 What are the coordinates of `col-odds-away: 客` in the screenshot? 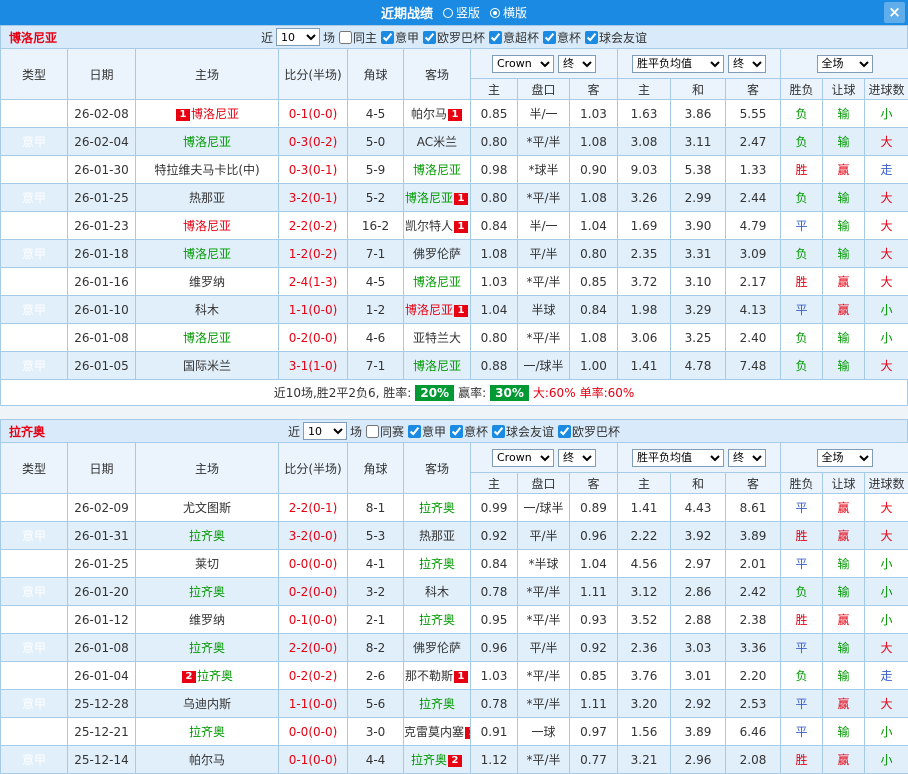 It's located at (594, 483).